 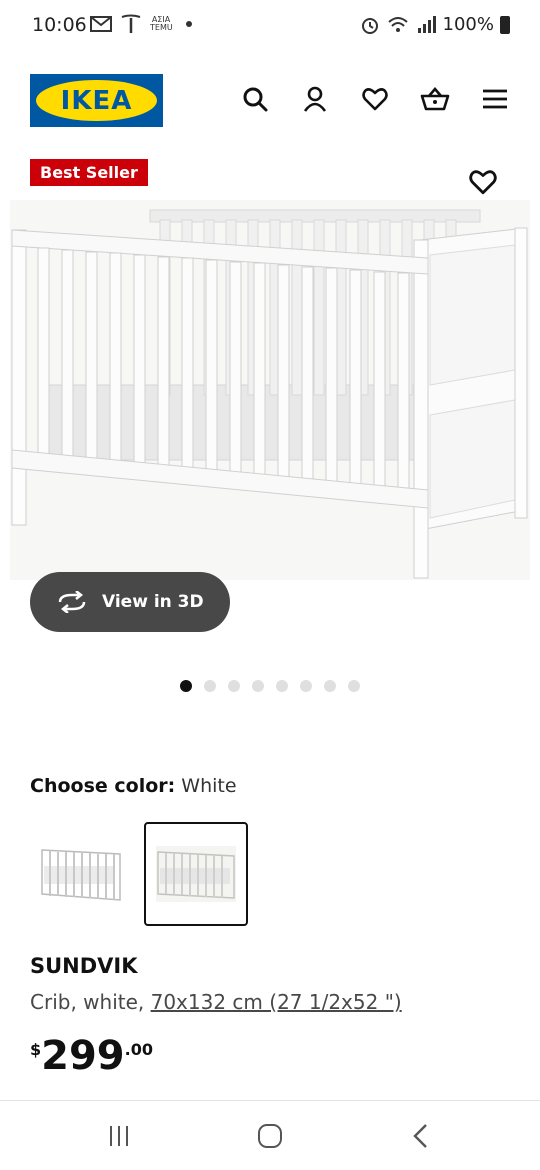 I want to click on app-header: IKEA, so click(x=270, y=100).